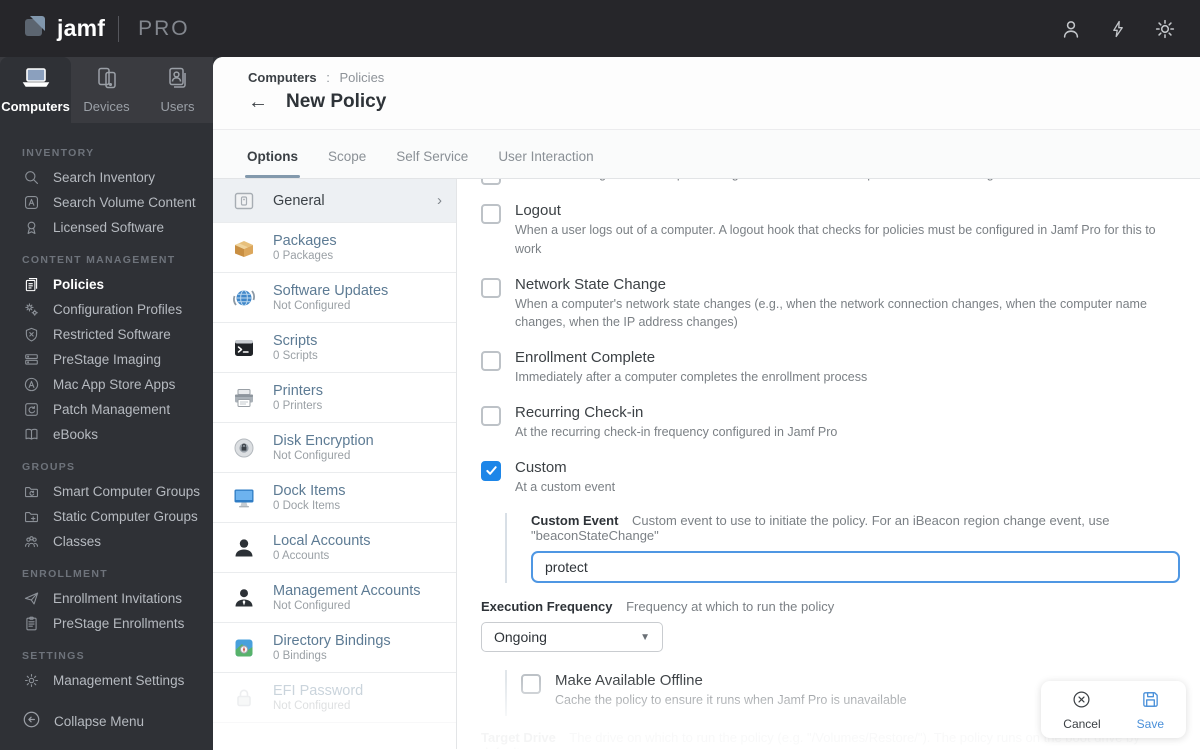 The width and height of the screenshot is (1200, 750). What do you see at coordinates (79, 284) in the screenshot?
I see `sidebar-item-label: Policies` at bounding box center [79, 284].